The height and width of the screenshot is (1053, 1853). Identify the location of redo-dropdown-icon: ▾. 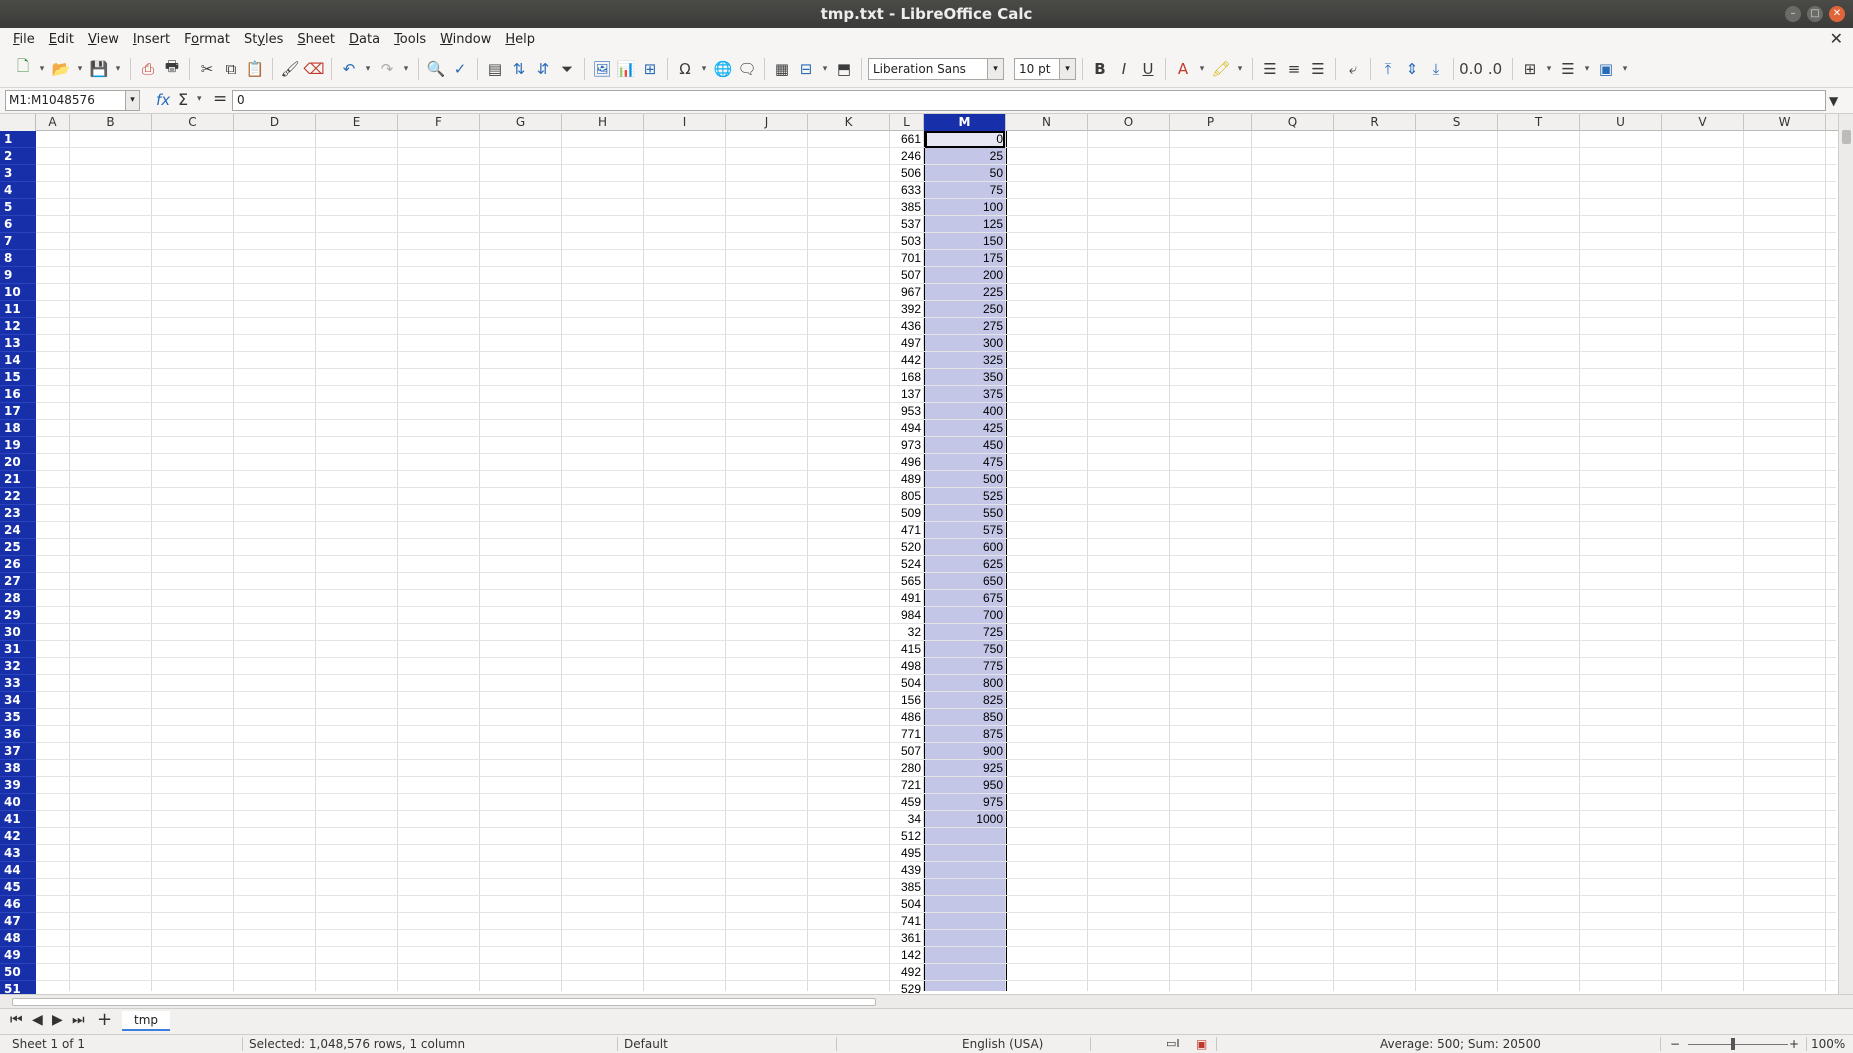
(406, 69).